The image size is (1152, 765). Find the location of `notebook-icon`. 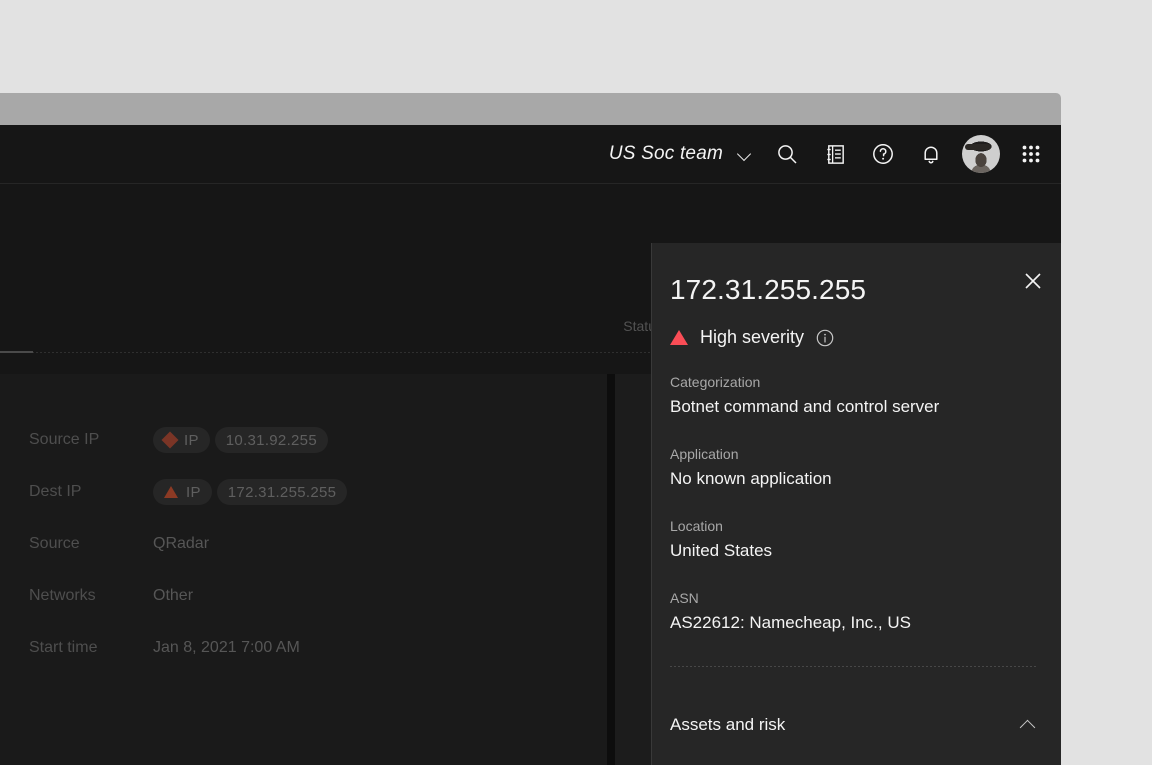

notebook-icon is located at coordinates (835, 154).